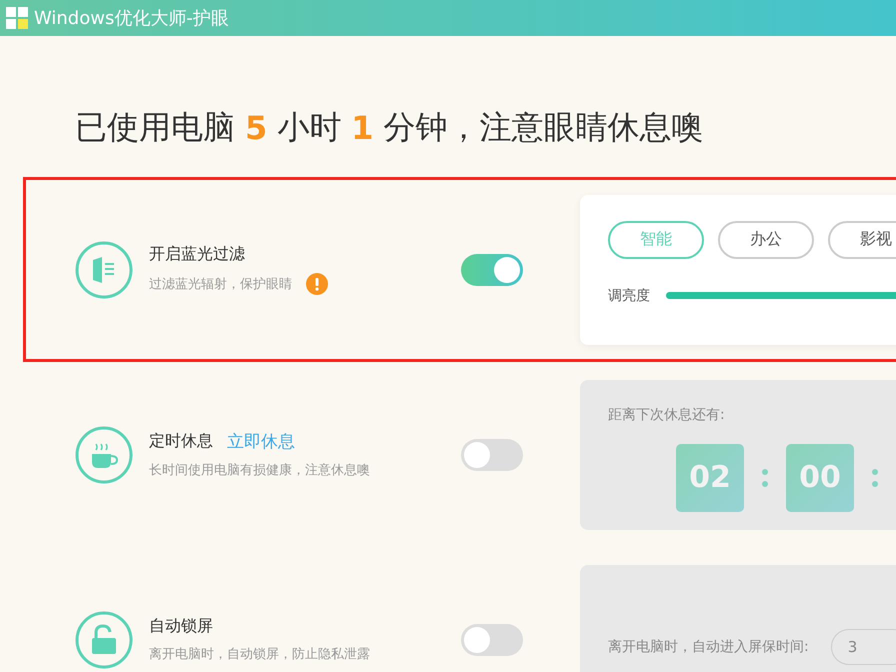 The height and width of the screenshot is (672, 896). What do you see at coordinates (862, 239) in the screenshot?
I see `mode-button: 影视` at bounding box center [862, 239].